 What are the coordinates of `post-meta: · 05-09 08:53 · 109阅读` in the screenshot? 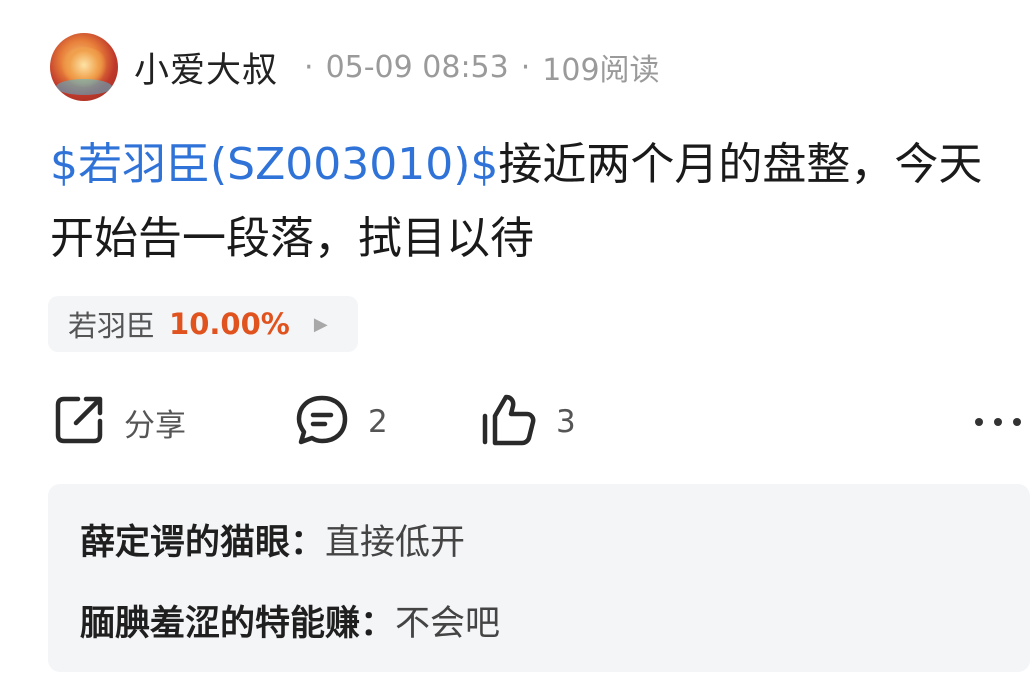 It's located at (476, 67).